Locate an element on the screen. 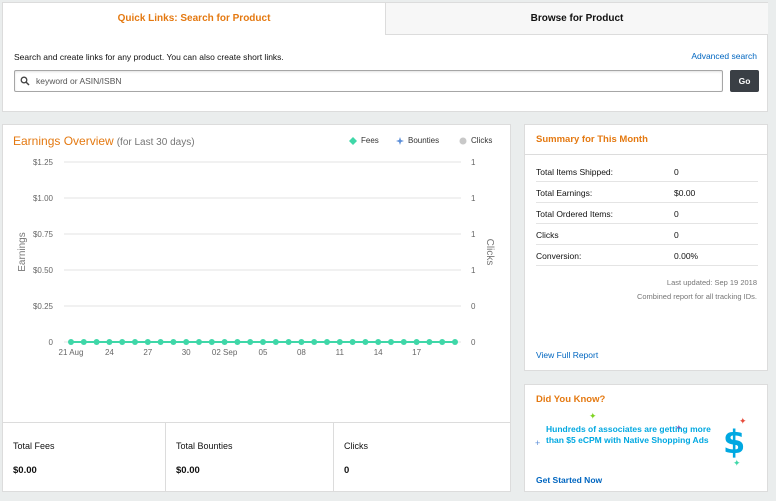  tab-browse-product: Browse for Product is located at coordinates (576, 19).